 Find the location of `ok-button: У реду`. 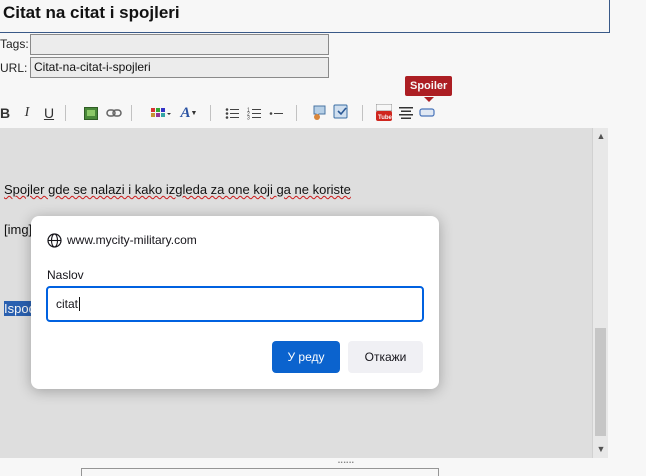

ok-button: У реду is located at coordinates (306, 357).